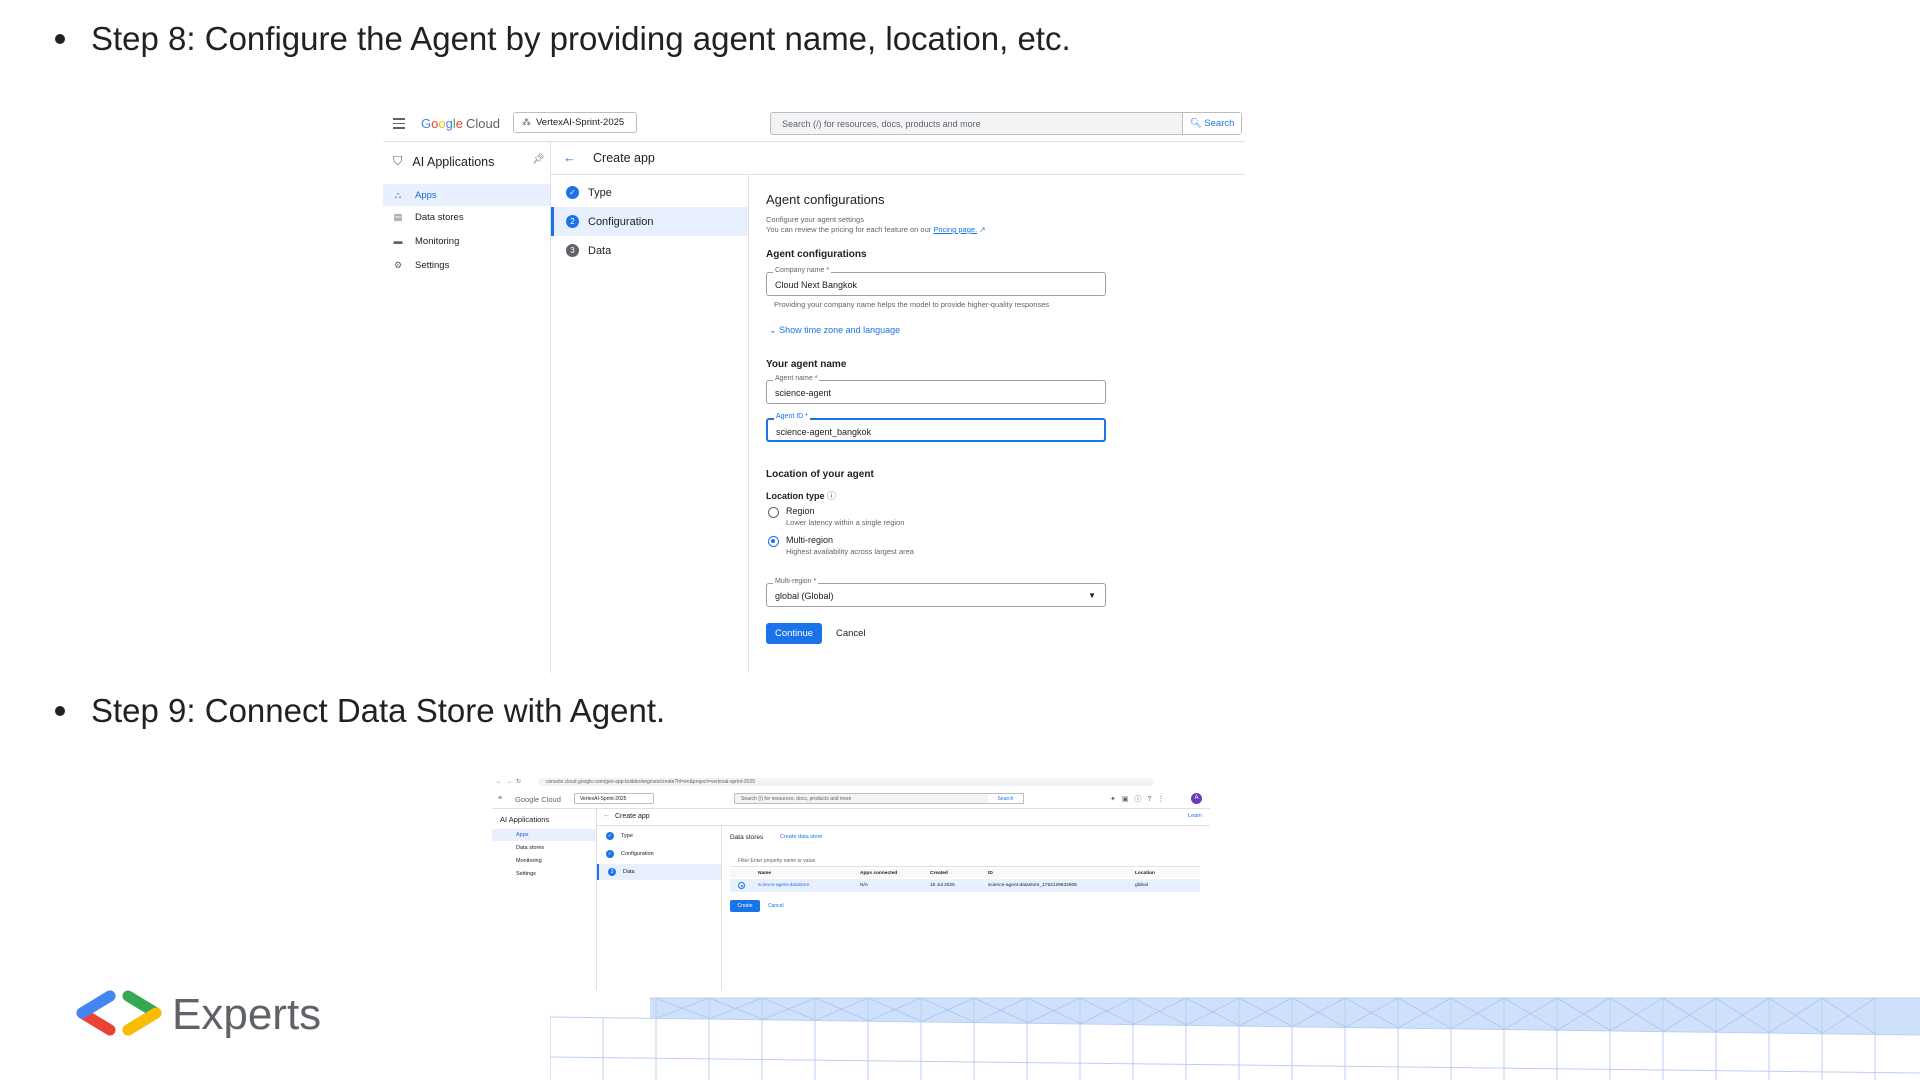 The height and width of the screenshot is (1080, 1920). Describe the element at coordinates (955, 229) in the screenshot. I see `pricing-link: Pricing page.` at that location.